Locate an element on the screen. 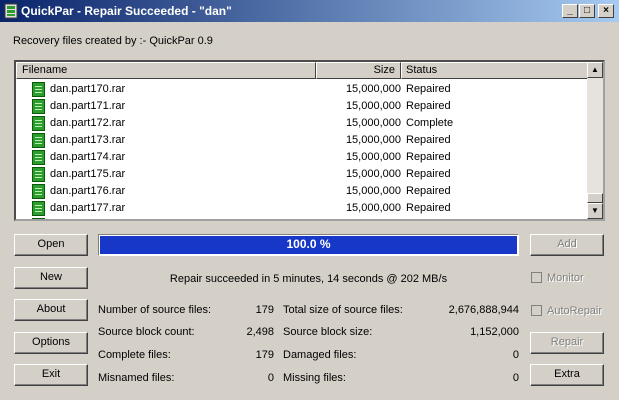 This screenshot has height=400, width=619. autorepair-checkbox-box is located at coordinates (536, 310).